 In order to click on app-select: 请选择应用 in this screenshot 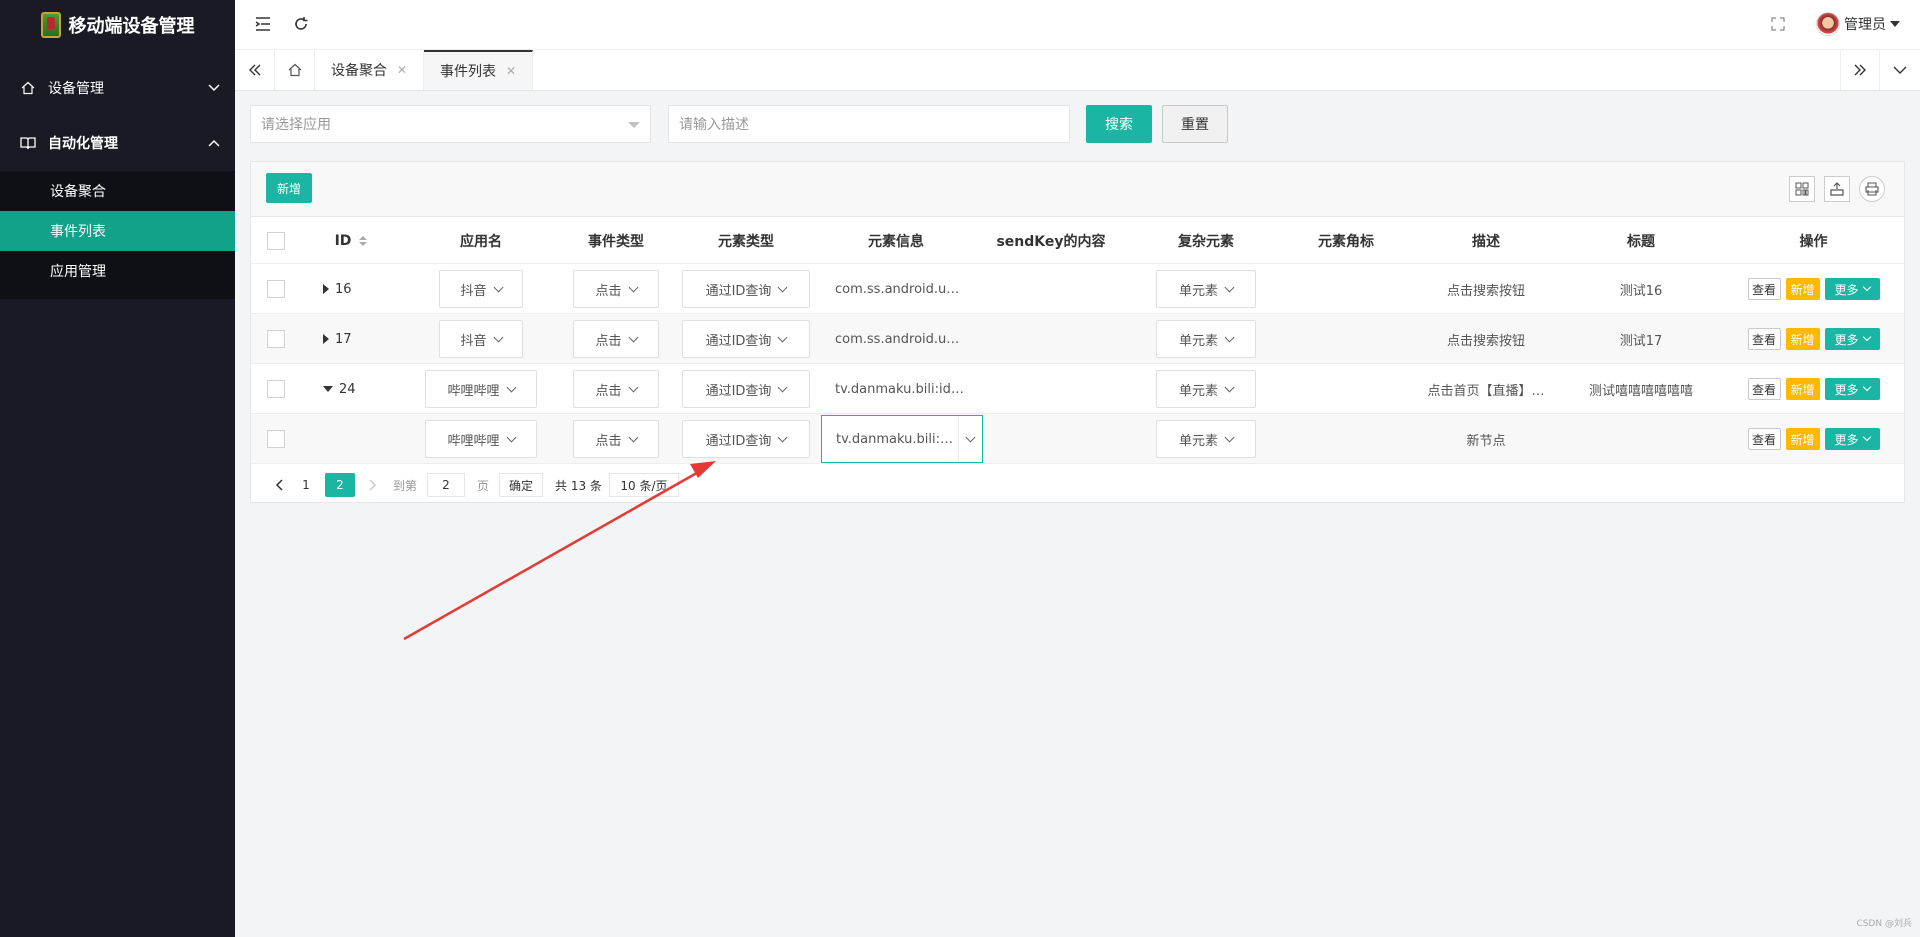, I will do `click(450, 124)`.